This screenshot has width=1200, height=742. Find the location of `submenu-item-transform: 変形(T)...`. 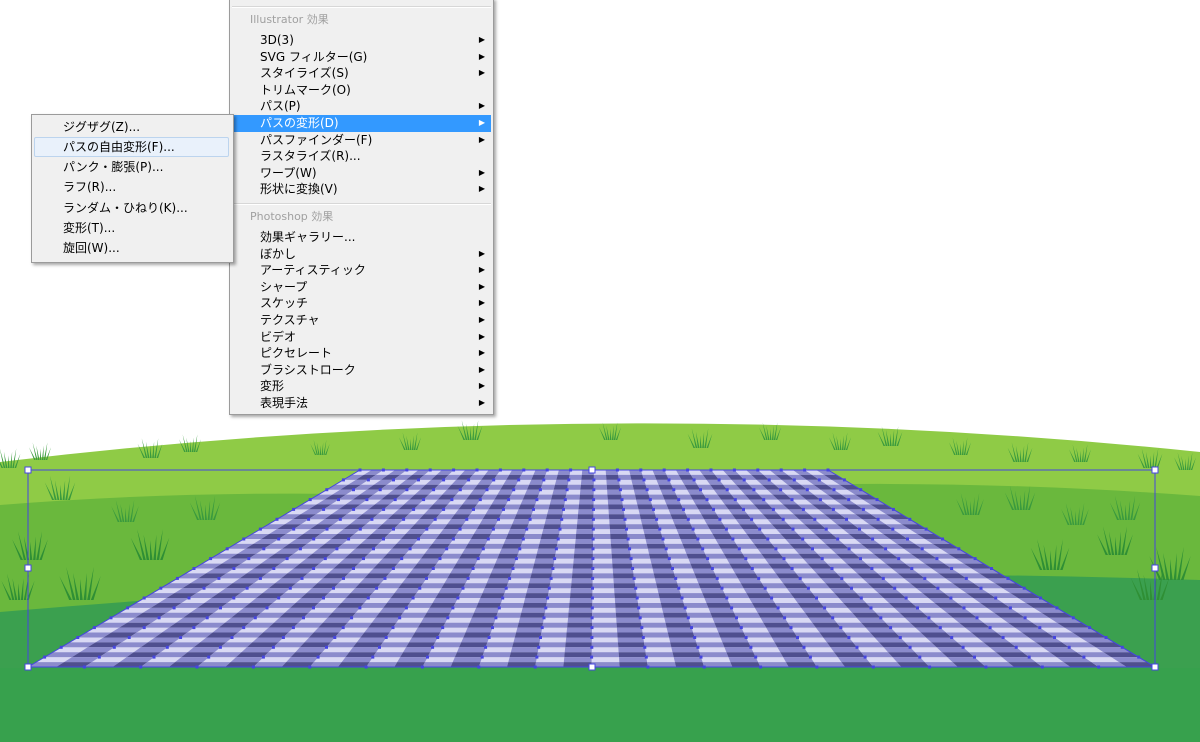

submenu-item-transform: 変形(T)... is located at coordinates (131, 228).